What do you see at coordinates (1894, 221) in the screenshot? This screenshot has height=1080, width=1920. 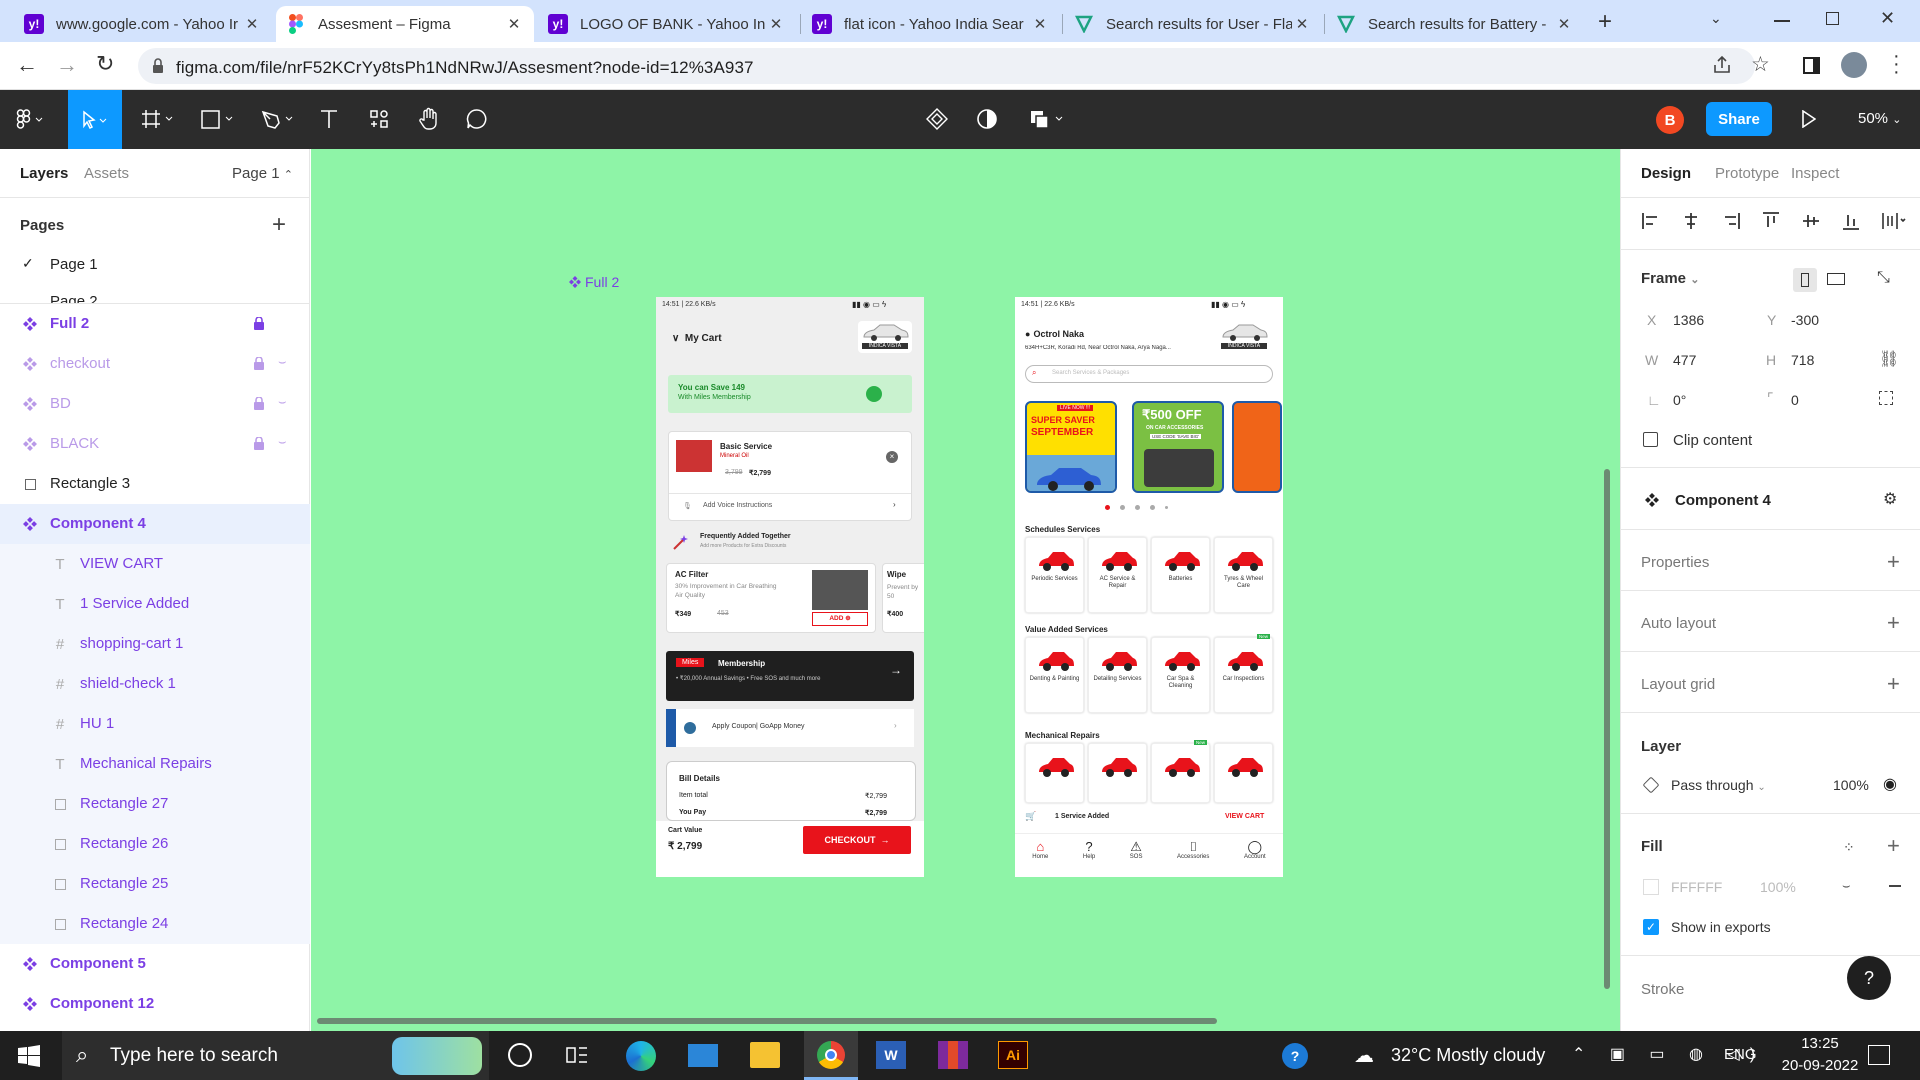 I see `distribute-icon` at bounding box center [1894, 221].